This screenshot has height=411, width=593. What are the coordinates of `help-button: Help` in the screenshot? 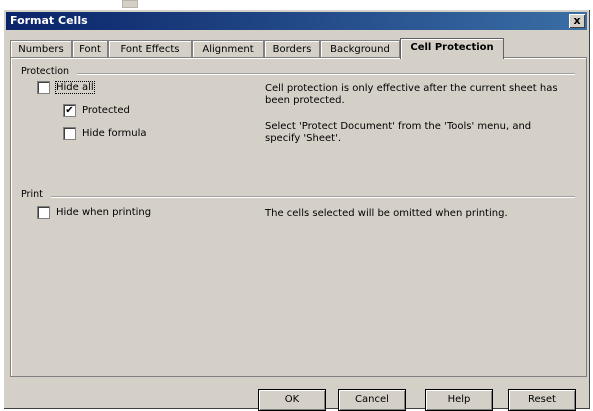 It's located at (459, 400).